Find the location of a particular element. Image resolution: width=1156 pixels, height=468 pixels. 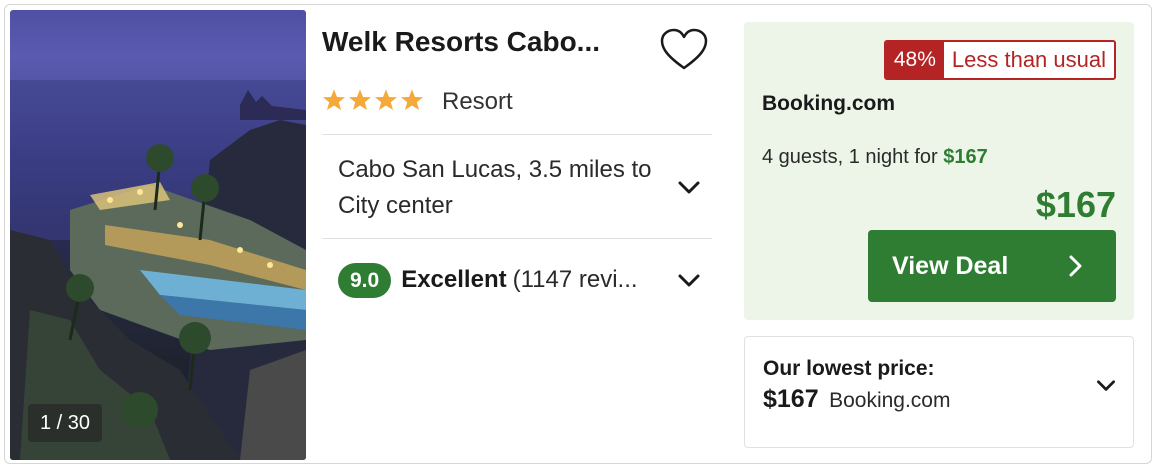

guests-summary: 4 guests, 1 night for $167 is located at coordinates (875, 157).